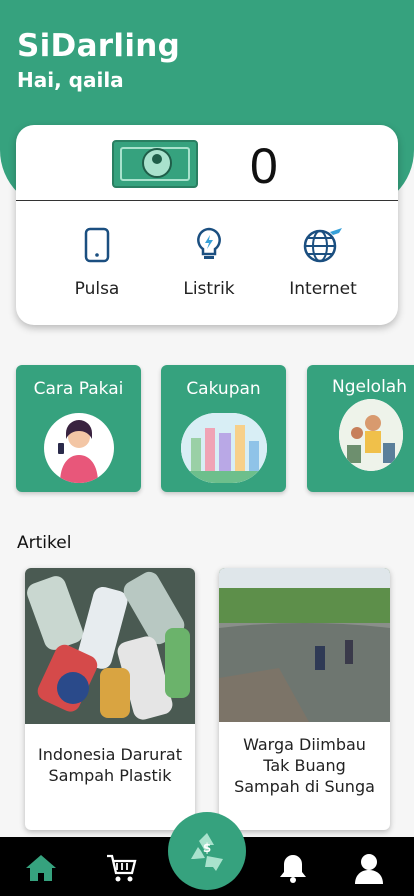  I want to click on home-icon, so click(41, 868).